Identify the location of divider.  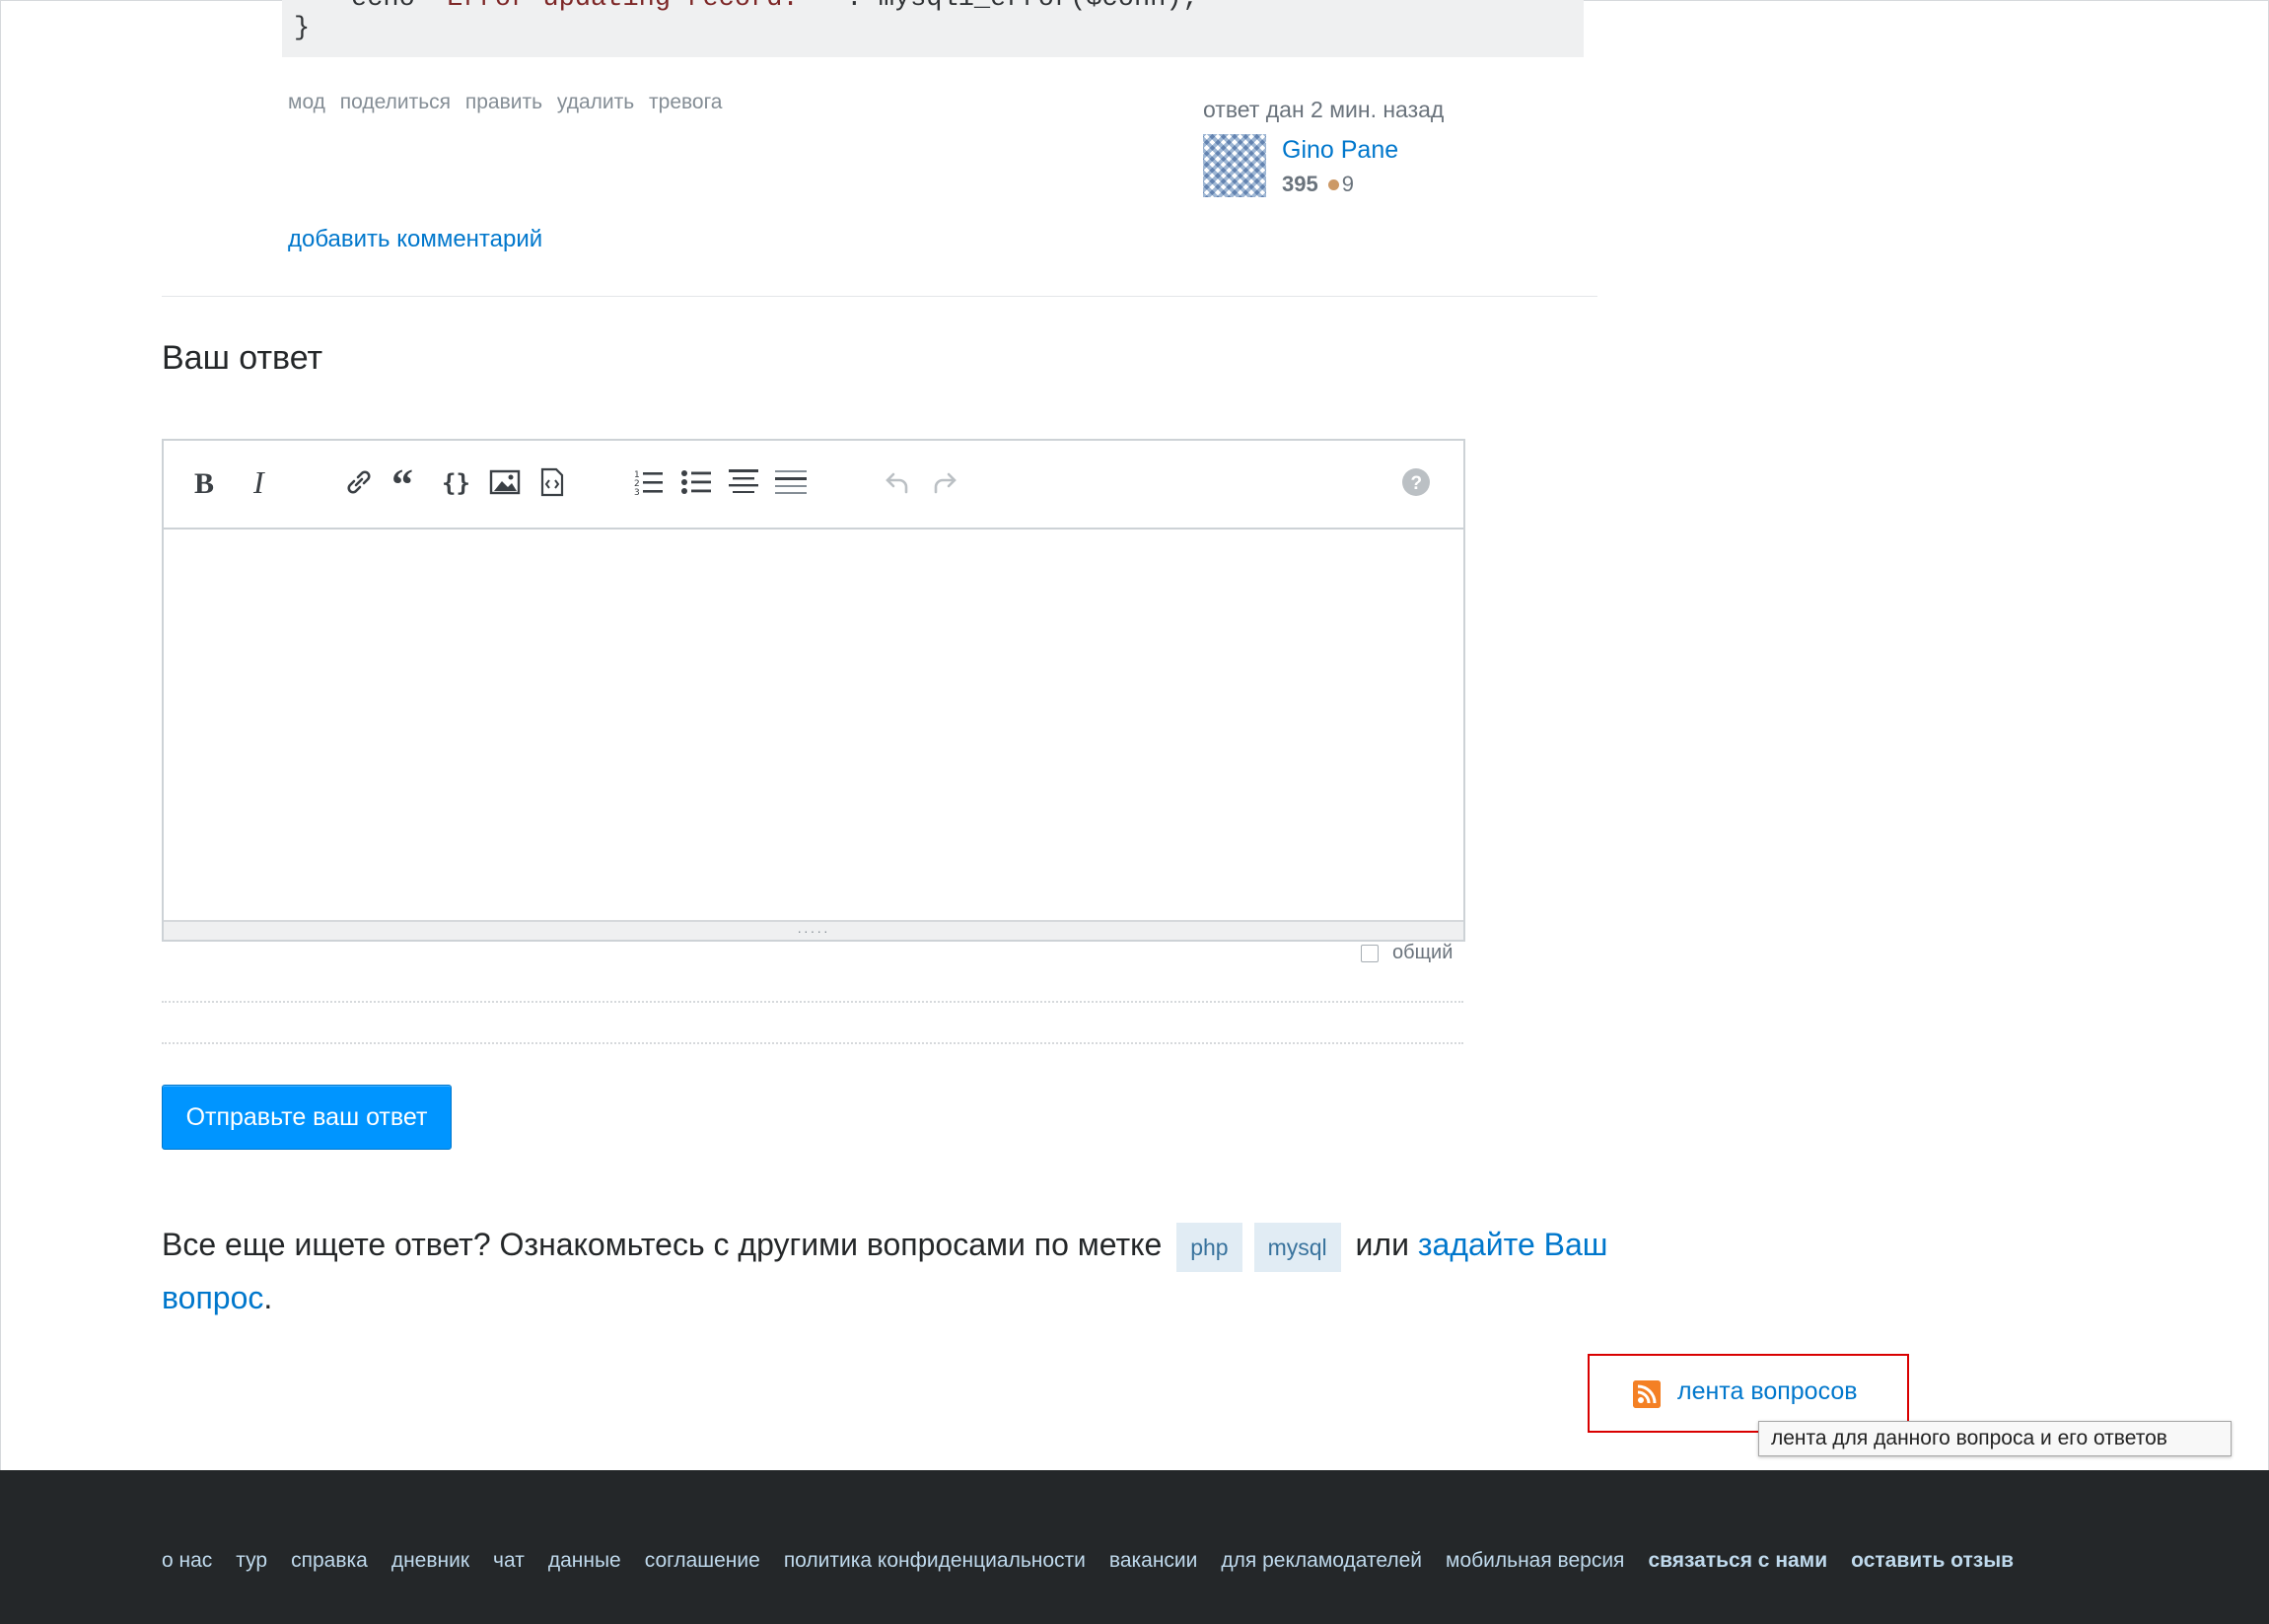
(880, 297).